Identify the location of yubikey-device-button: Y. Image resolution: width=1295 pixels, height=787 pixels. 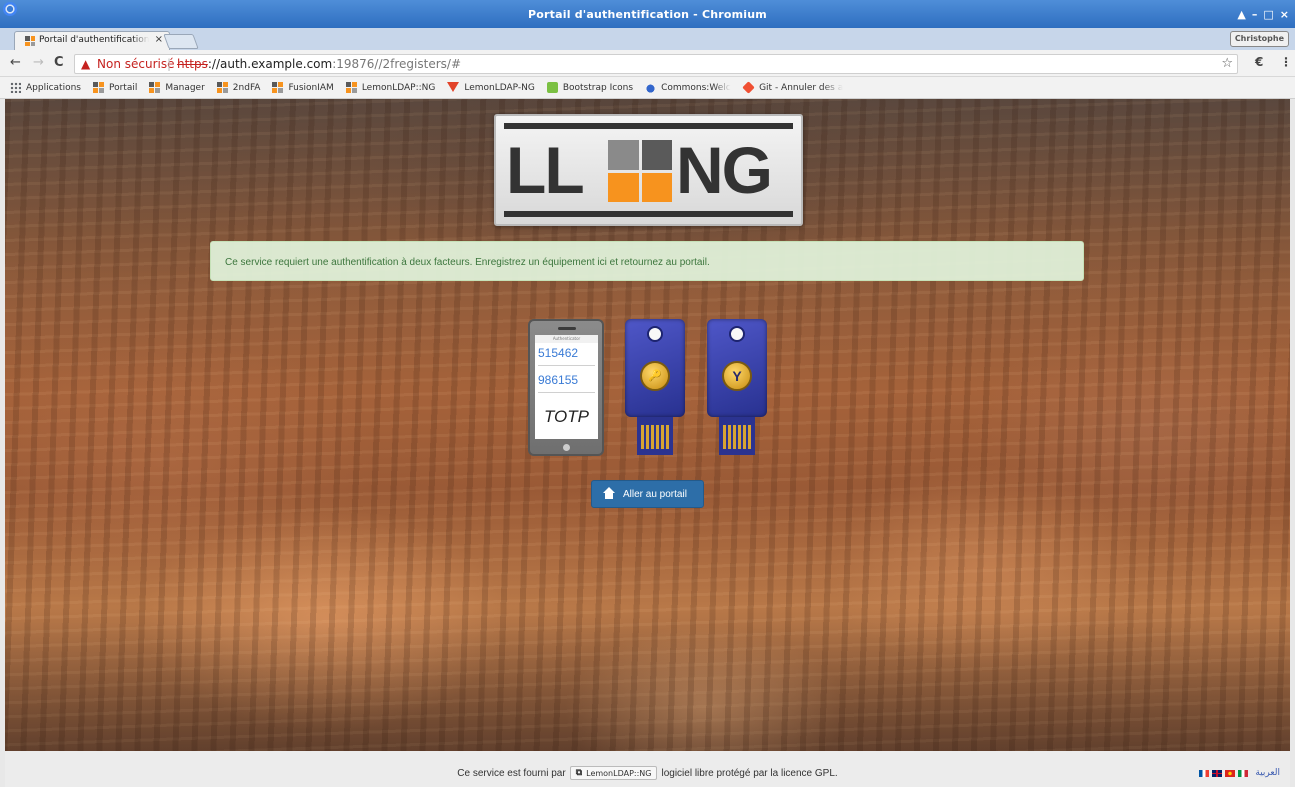
(737, 387).